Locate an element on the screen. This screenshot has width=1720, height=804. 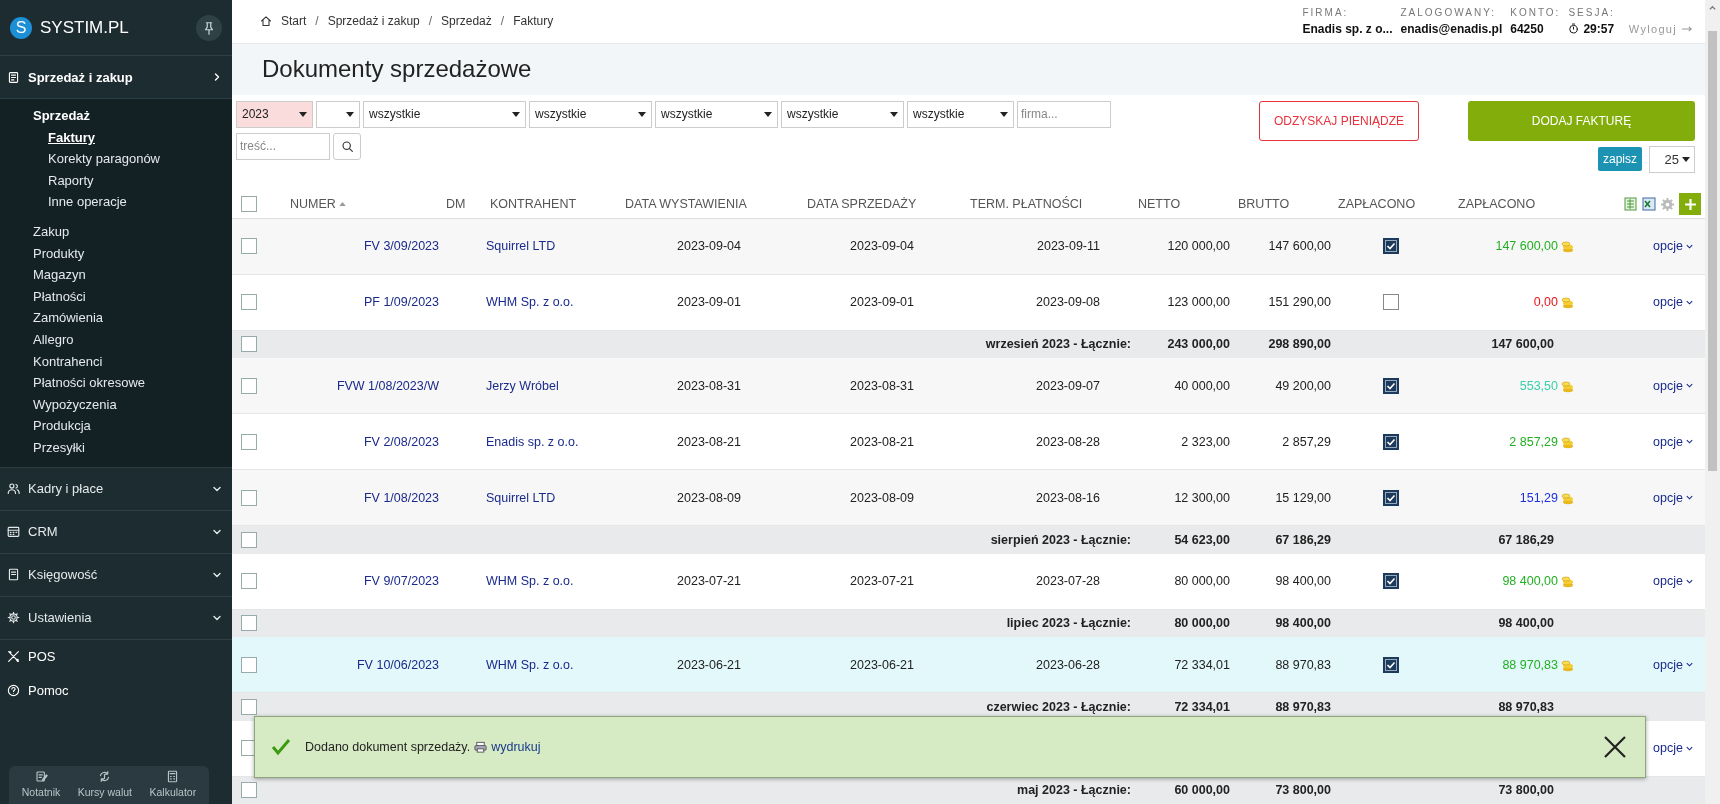
pin-button is located at coordinates (209, 27).